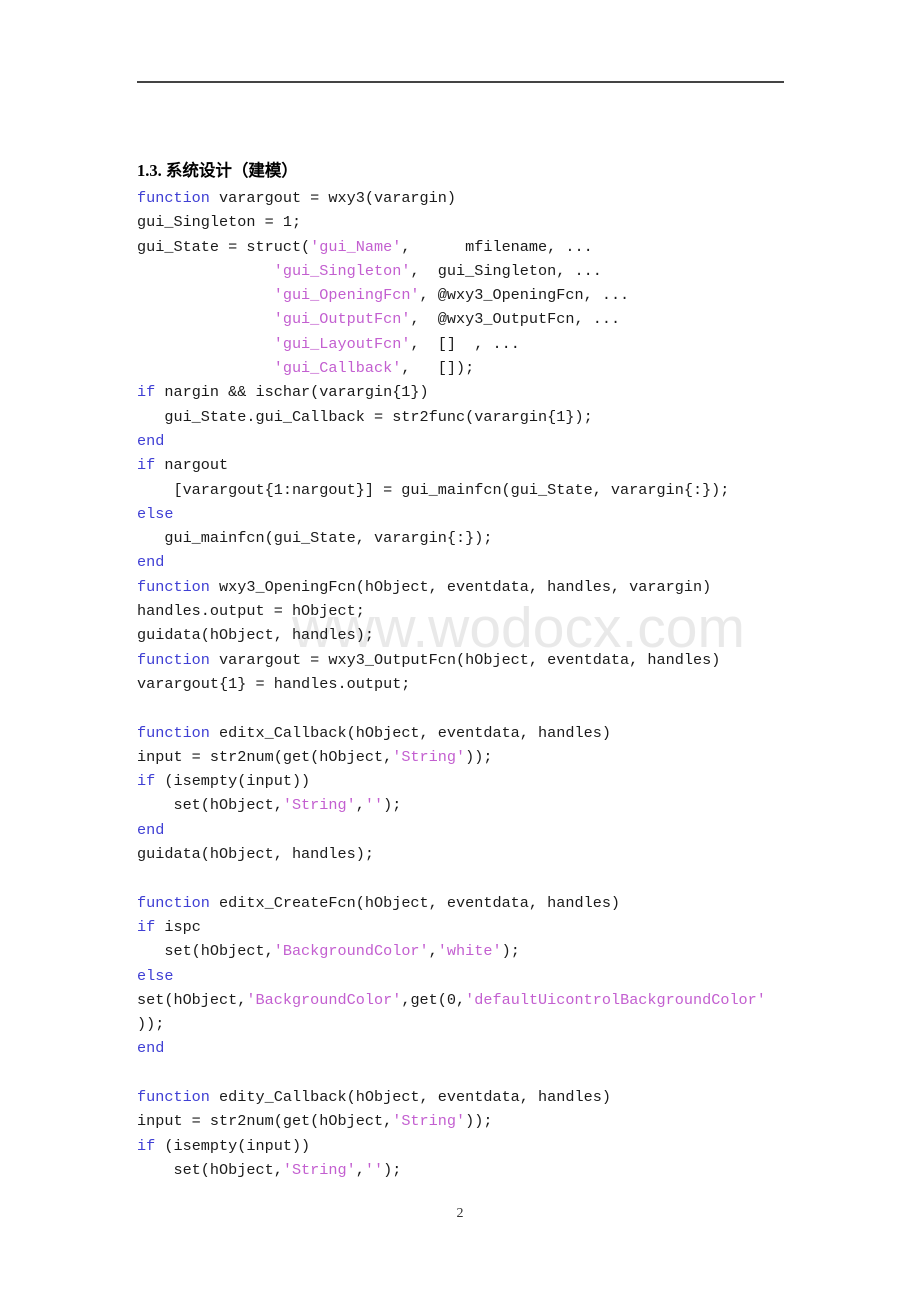  Describe the element at coordinates (342, 270) in the screenshot. I see `code-string: 'gui_Singleton'` at that location.